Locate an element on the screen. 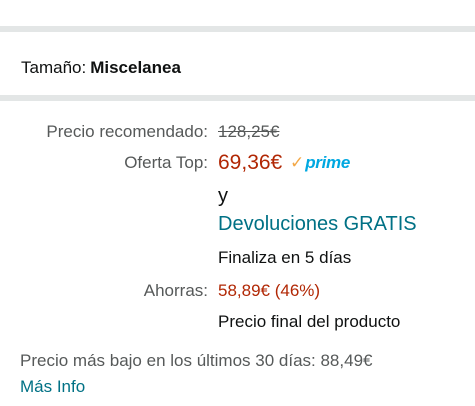 Image resolution: width=475 pixels, height=406 pixels. size-value: Miscelanea is located at coordinates (135, 67).